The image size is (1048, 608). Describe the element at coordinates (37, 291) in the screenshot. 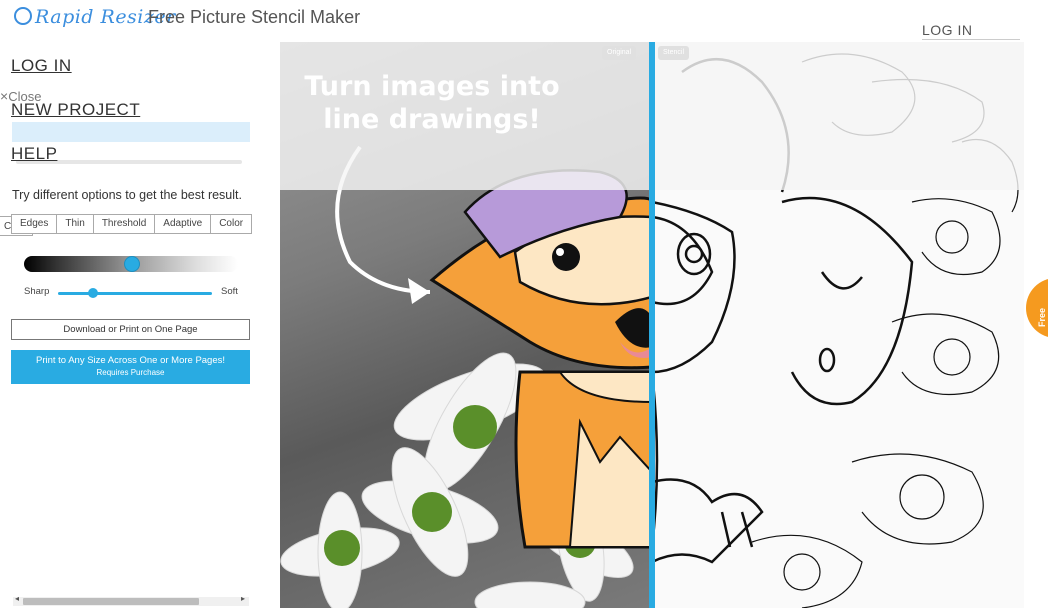

I see `sharp-label: Sharp` at that location.